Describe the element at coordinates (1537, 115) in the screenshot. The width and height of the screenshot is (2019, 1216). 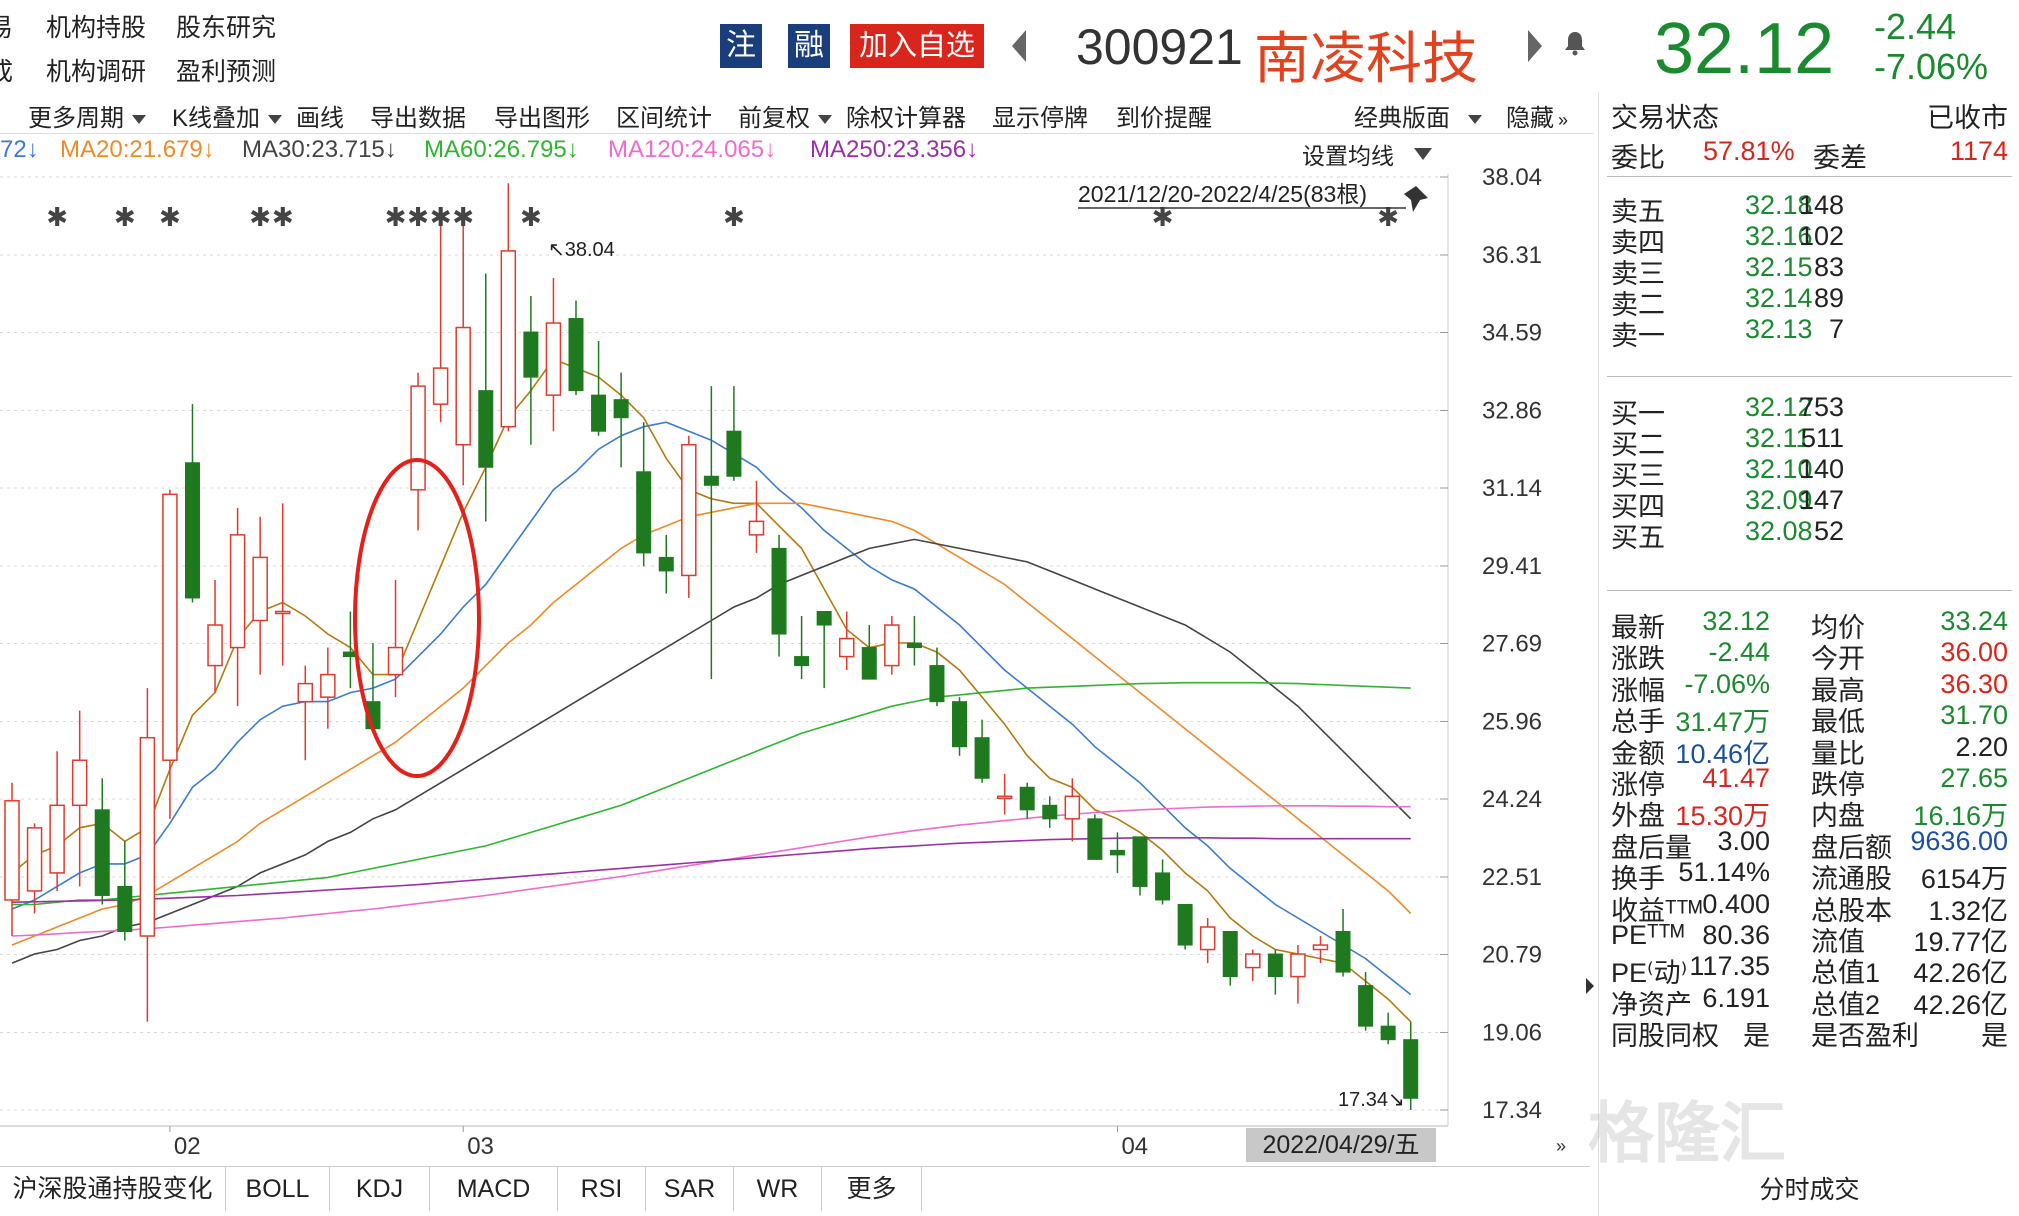
I see `hide-panel-button: 隐藏»` at that location.